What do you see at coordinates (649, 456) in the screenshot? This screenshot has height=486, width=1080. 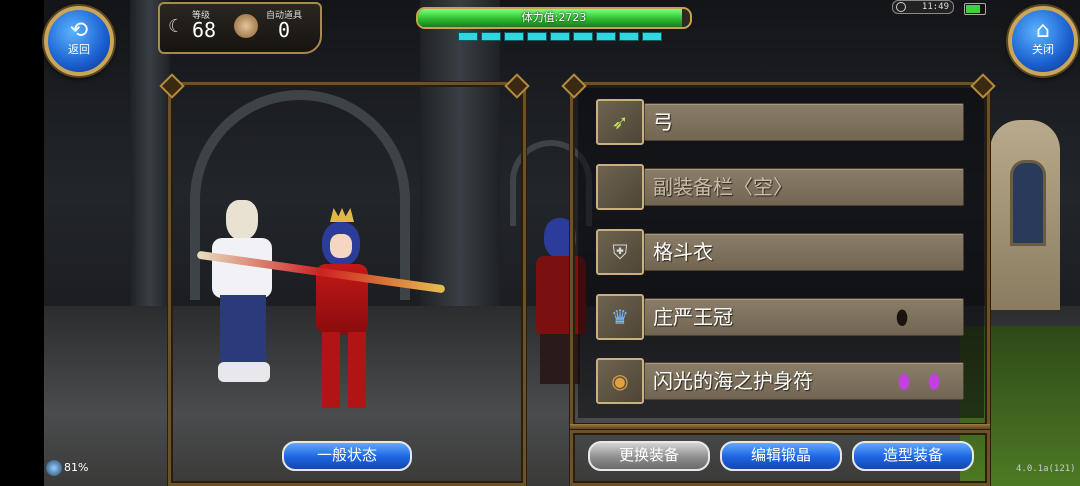 I see `change-equipment-button: 更换装备` at bounding box center [649, 456].